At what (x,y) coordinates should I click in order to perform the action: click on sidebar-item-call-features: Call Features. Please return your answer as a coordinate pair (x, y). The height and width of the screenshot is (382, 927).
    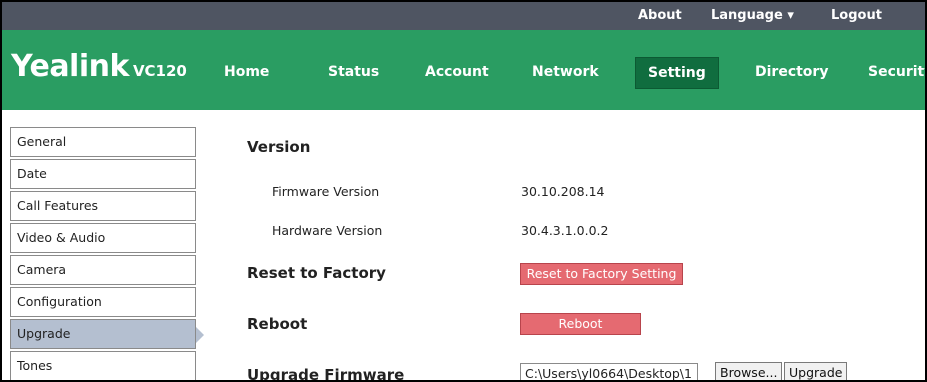
    Looking at the image, I should click on (103, 206).